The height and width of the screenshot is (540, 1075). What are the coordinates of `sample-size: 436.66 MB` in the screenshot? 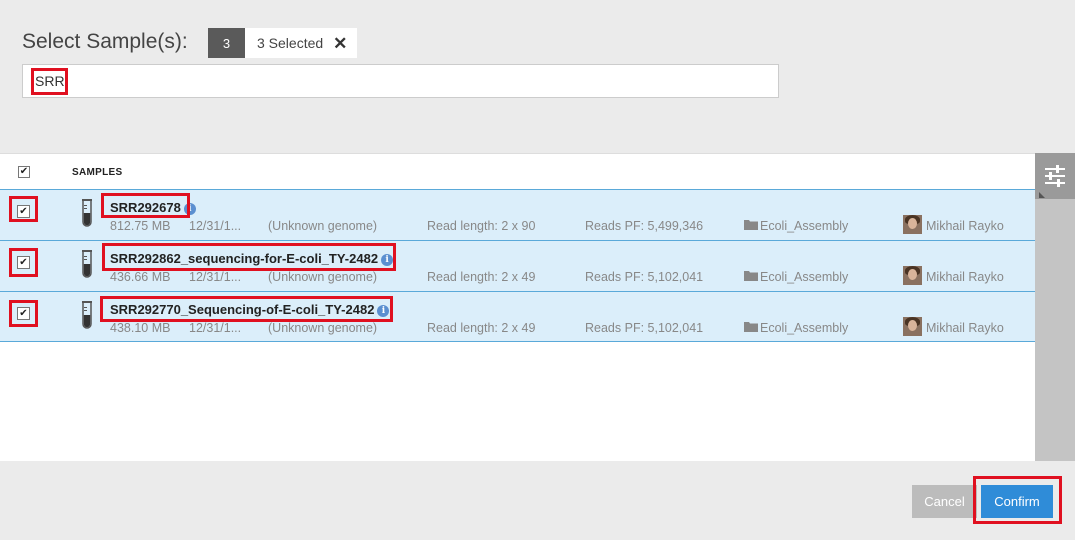 It's located at (140, 277).